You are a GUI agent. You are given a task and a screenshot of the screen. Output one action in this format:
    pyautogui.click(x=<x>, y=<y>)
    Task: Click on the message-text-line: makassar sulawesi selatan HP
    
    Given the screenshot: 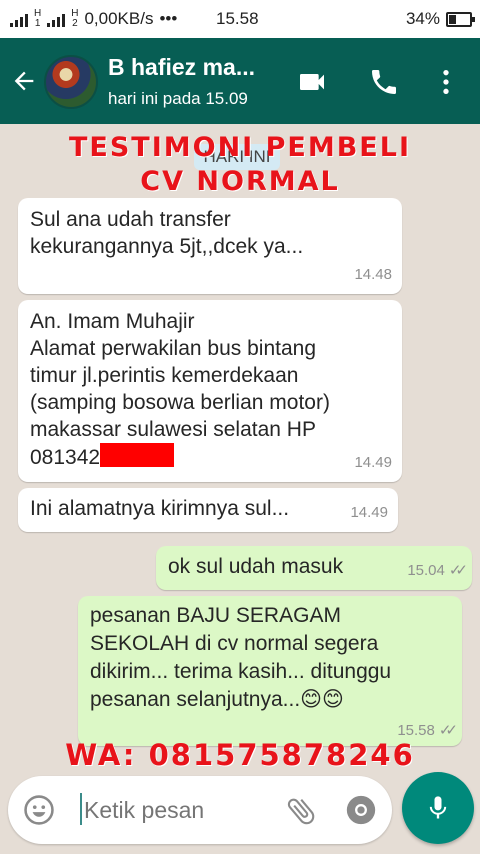 What is the action you would take?
    pyautogui.click(x=173, y=429)
    